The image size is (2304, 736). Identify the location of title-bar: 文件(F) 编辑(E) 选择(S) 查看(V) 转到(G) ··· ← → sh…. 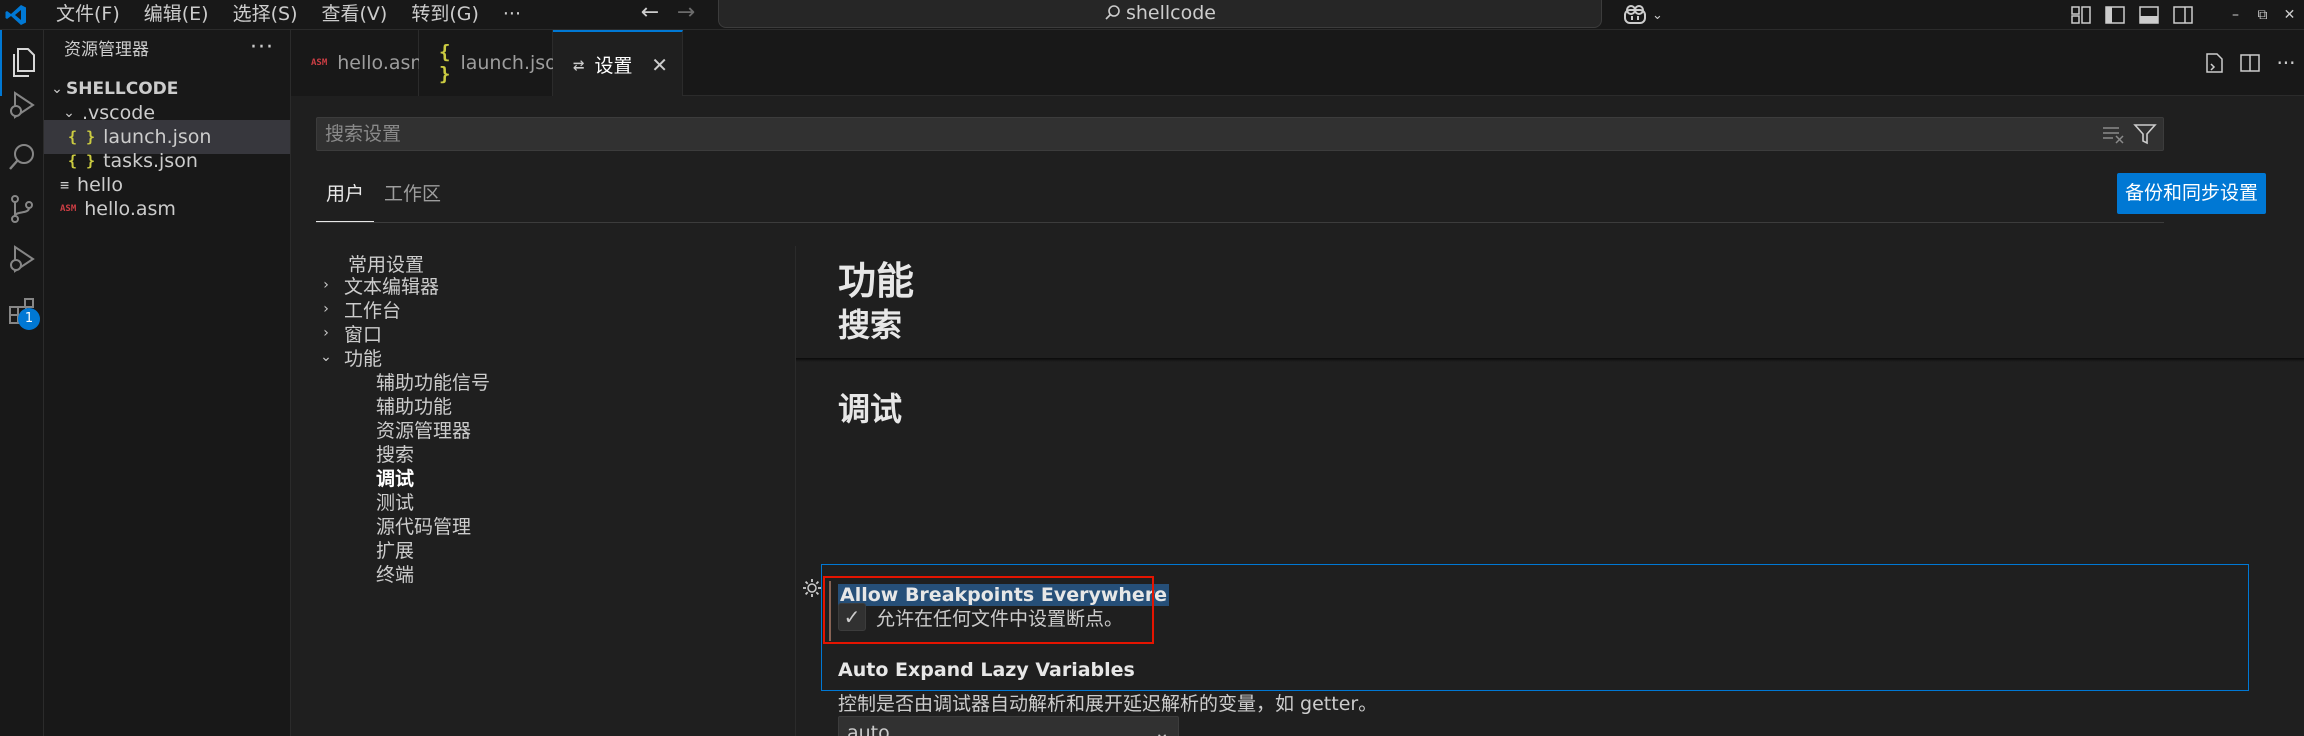
(1152, 15).